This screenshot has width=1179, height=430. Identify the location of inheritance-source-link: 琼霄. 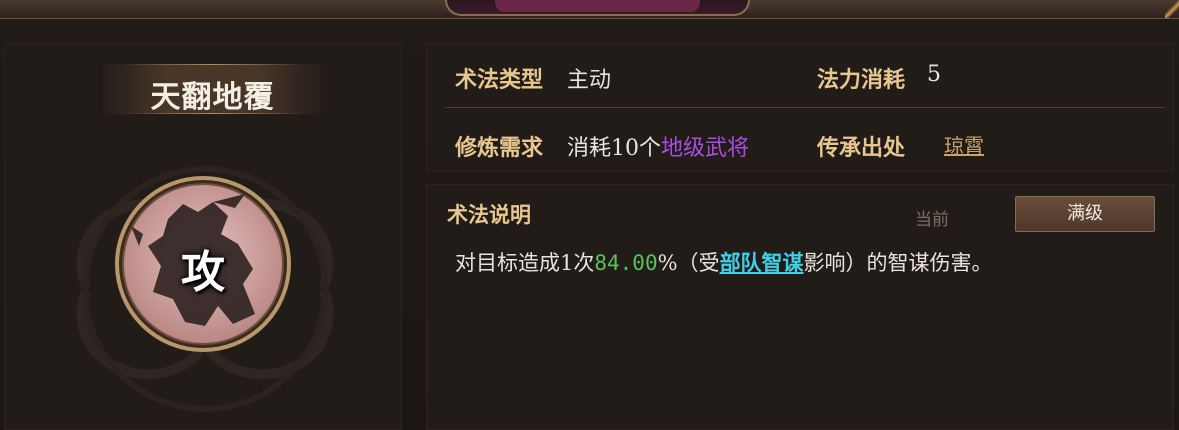
(964, 144).